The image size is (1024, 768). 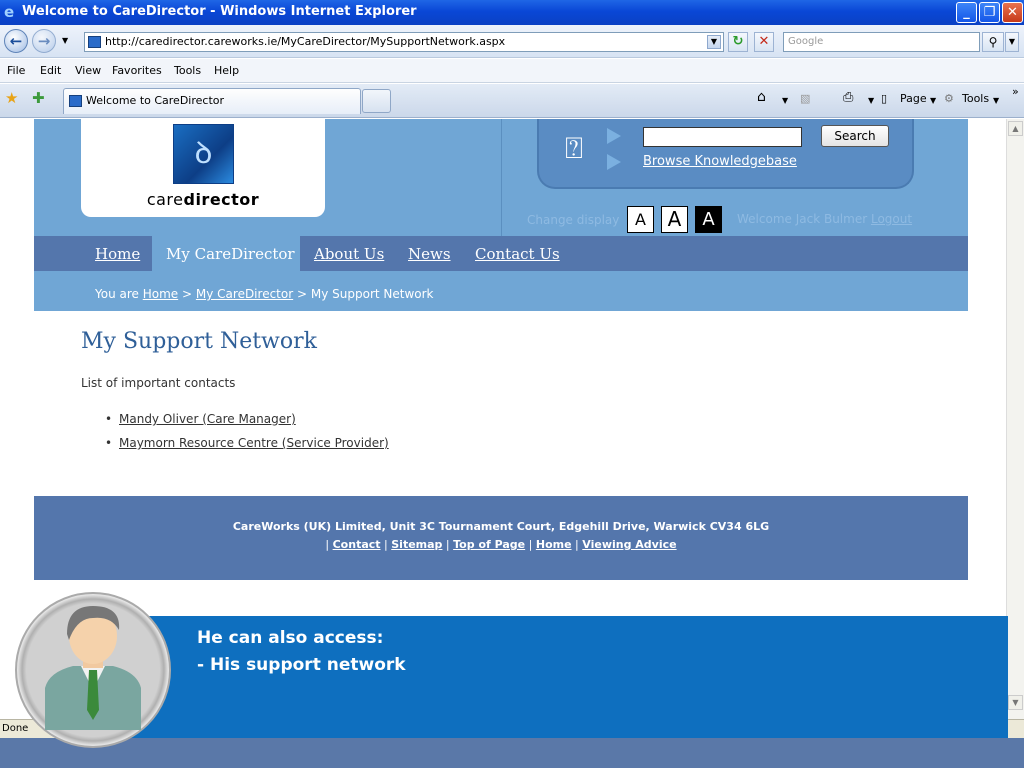 I want to click on welcome-text: Welcome Jack Bulmer, so click(x=802, y=219).